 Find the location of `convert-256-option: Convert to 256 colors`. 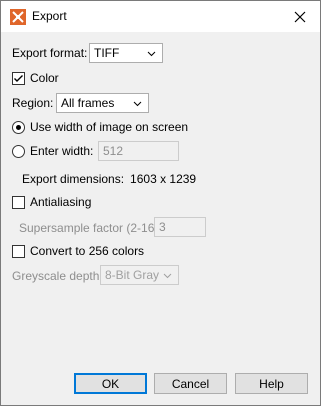

convert-256-option: Convert to 256 colors is located at coordinates (78, 251).